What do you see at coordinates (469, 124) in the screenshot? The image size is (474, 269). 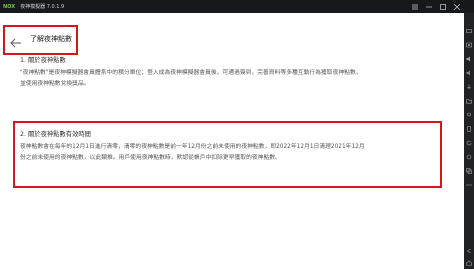 I see `shake-icon` at bounding box center [469, 124].